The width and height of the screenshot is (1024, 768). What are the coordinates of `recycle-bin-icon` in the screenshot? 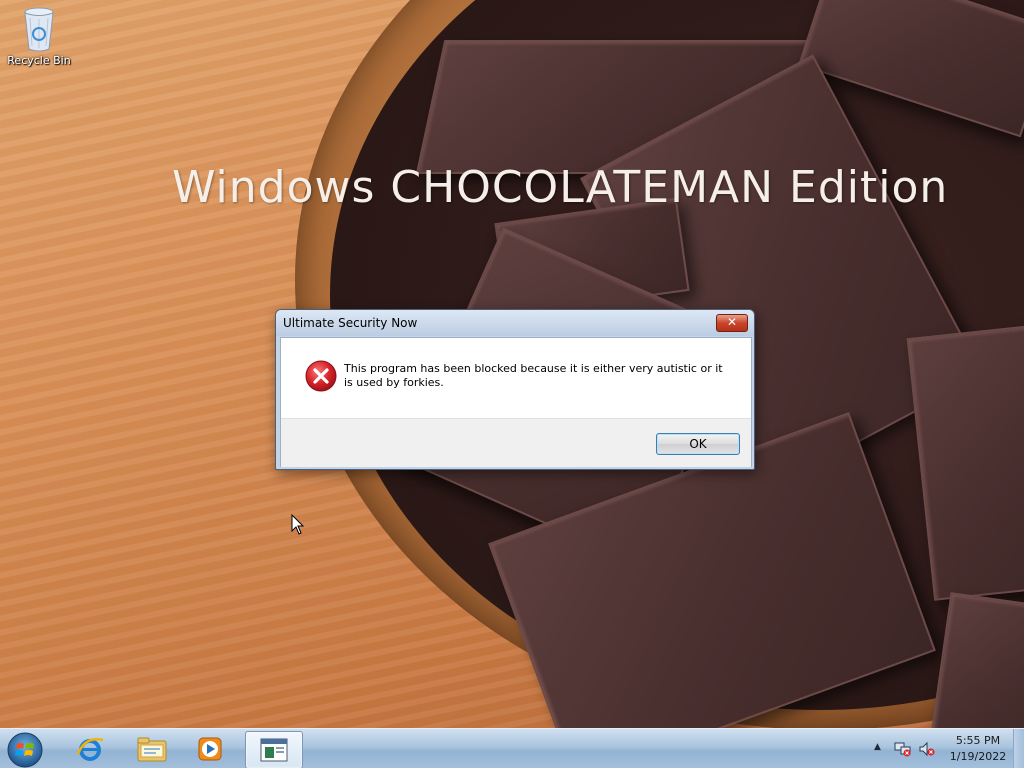 It's located at (39, 29).